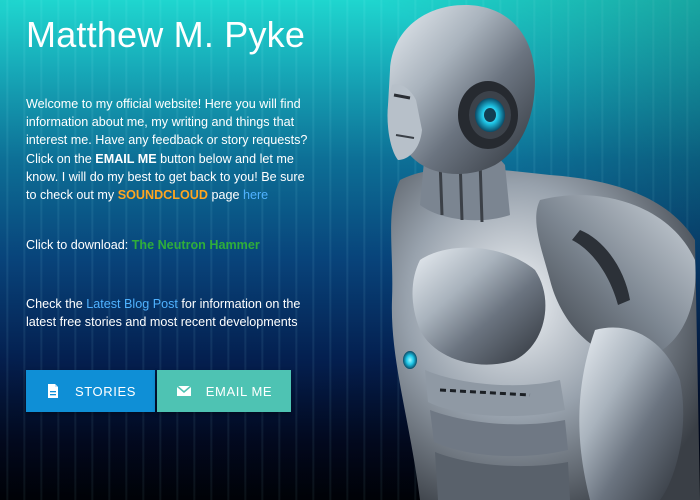 The width and height of the screenshot is (700, 500). Describe the element at coordinates (163, 195) in the screenshot. I see `soundcloud-link: SOUNDCLOUD` at that location.